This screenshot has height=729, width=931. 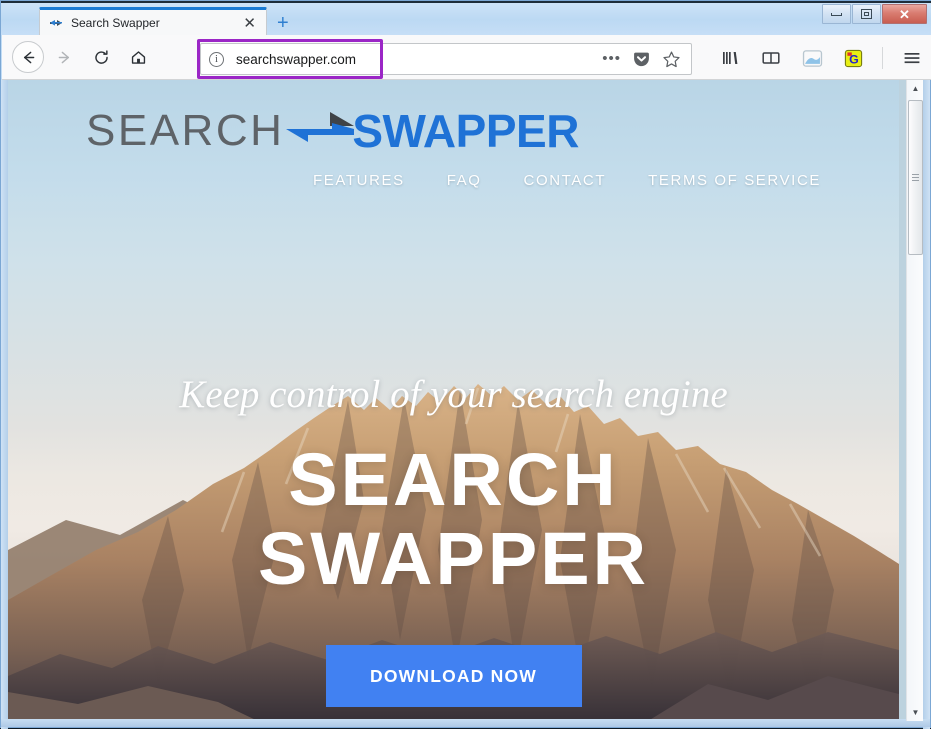 I want to click on minimize-button, so click(x=836, y=14).